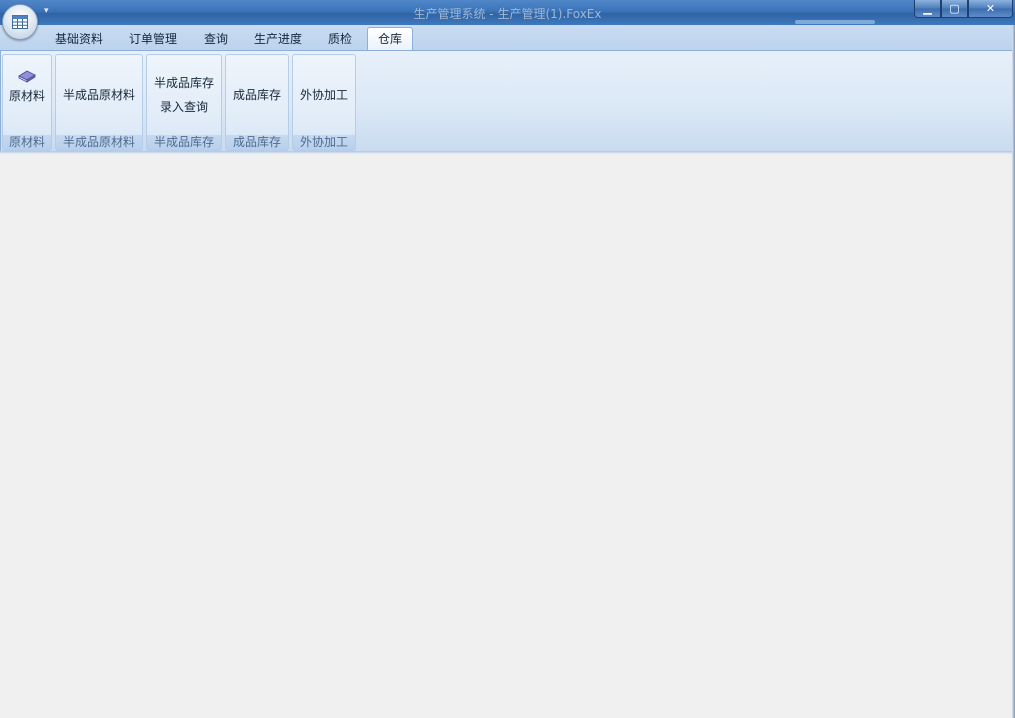 The width and height of the screenshot is (1015, 718). Describe the element at coordinates (184, 142) in the screenshot. I see `group-label-semi-finished-inventory: 半成品库存` at that location.